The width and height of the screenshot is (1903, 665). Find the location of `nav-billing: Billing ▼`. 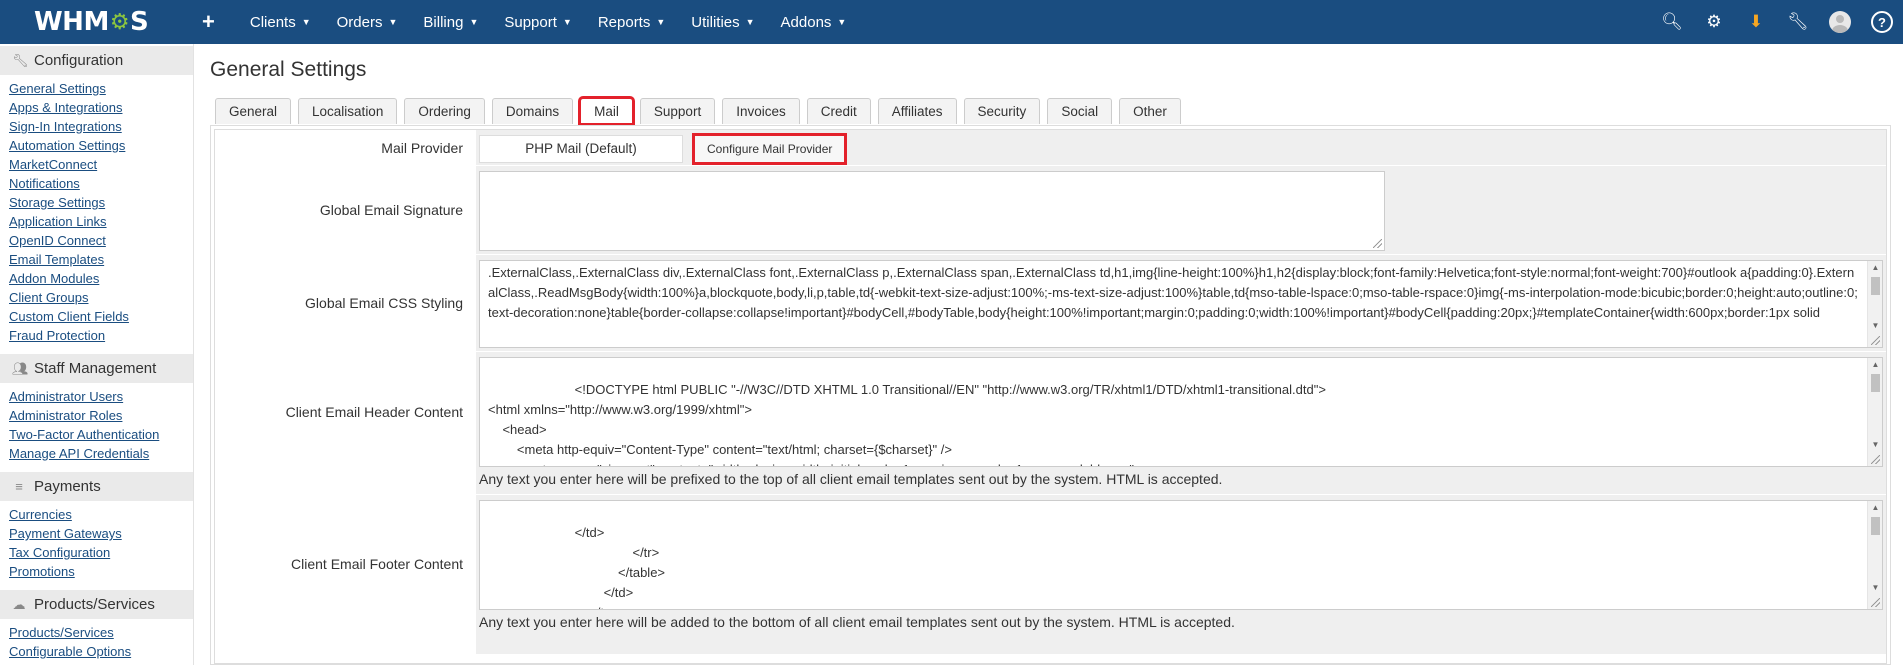

nav-billing: Billing ▼ is located at coordinates (450, 22).